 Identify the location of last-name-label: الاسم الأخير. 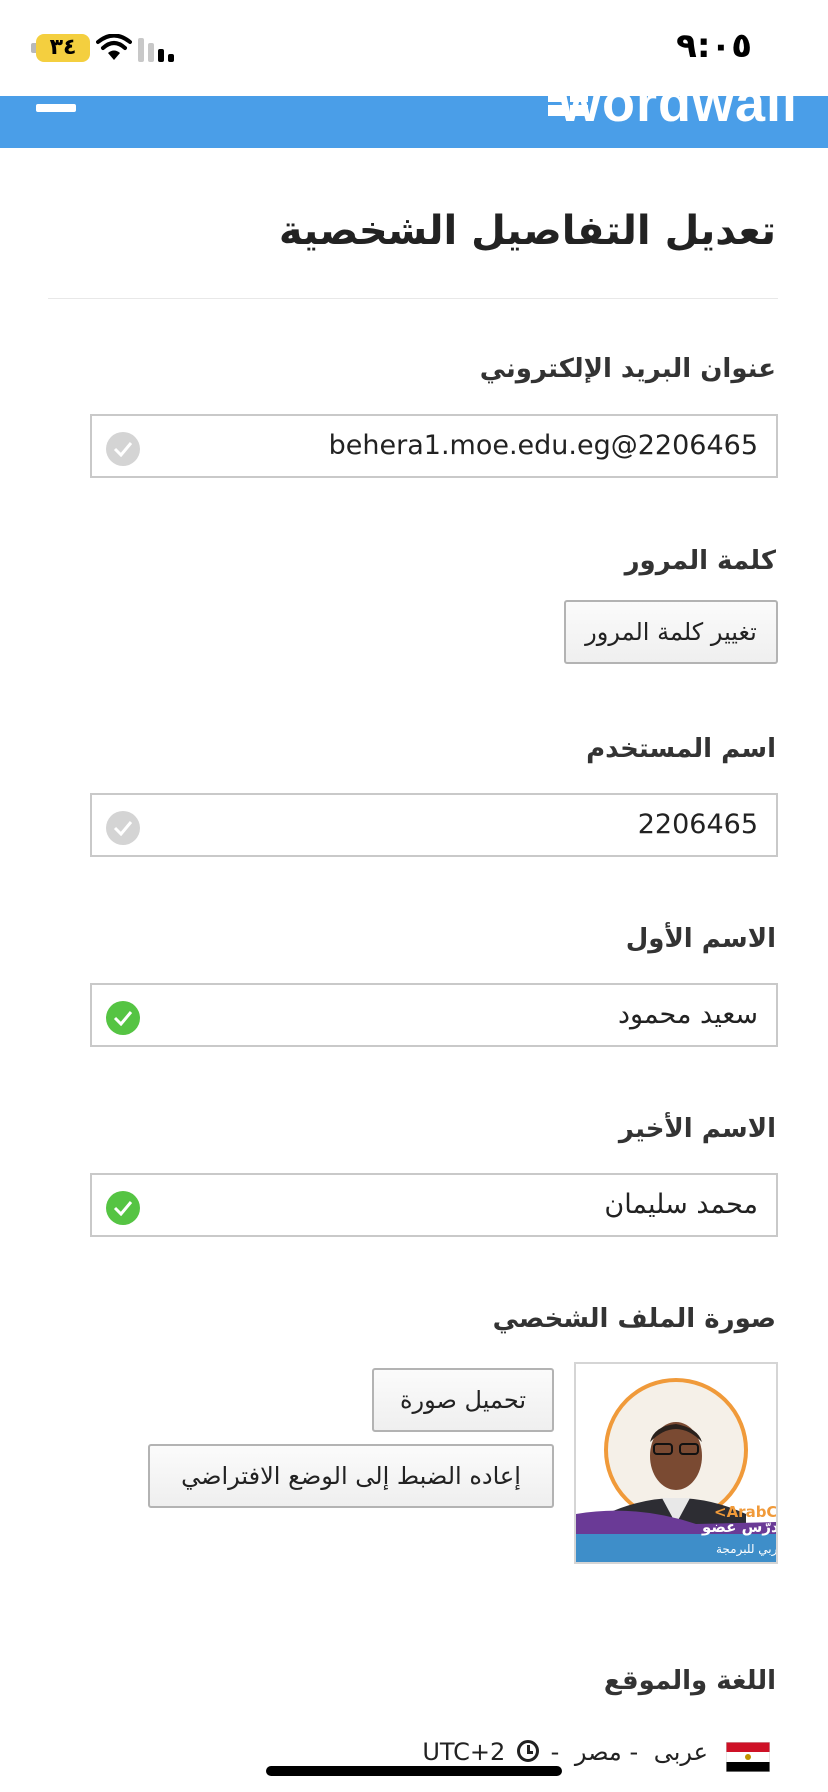
(697, 1129).